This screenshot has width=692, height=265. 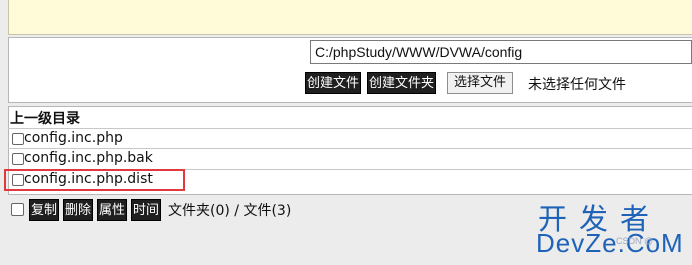 I want to click on watermark-english: DevZe.CoM, so click(x=610, y=243).